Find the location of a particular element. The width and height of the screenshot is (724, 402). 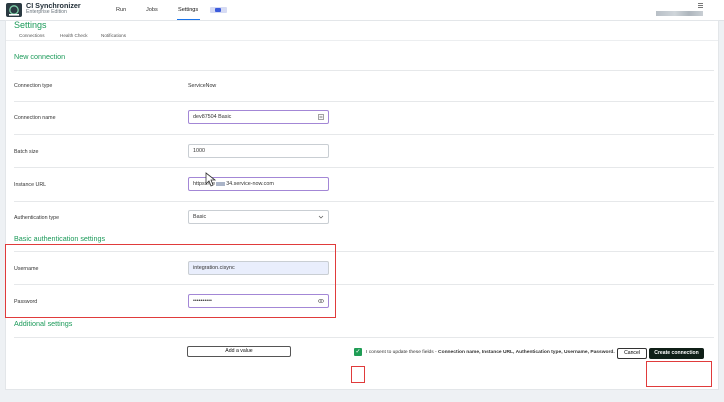

brand: CI Synchronizer Enterprise Edition is located at coordinates (53, 8).